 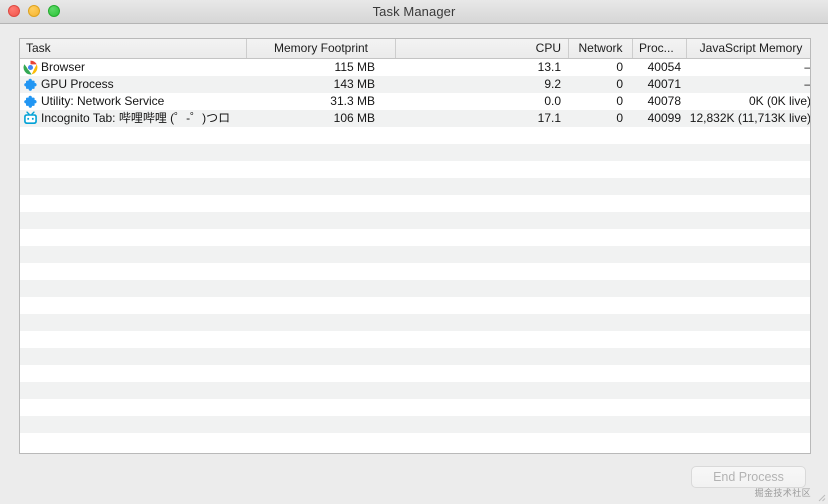 I want to click on table-row: Browser 115 MB 13.1 0 40054–, so click(x=415, y=67).